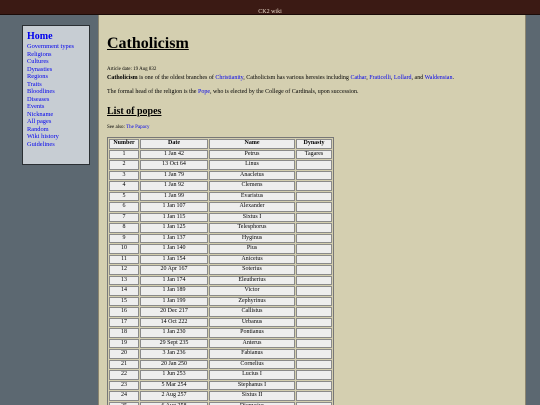 The width and height of the screenshot is (540, 405). Describe the element at coordinates (174, 291) in the screenshot. I see `cell-date: 1 Jan 189` at that location.